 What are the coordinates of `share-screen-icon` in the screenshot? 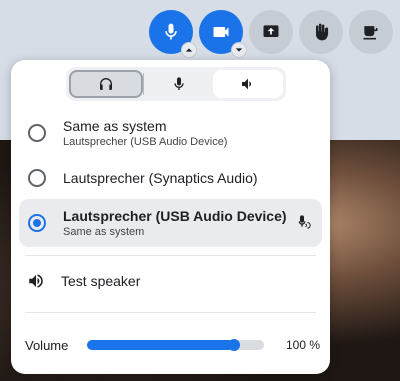 It's located at (271, 31).